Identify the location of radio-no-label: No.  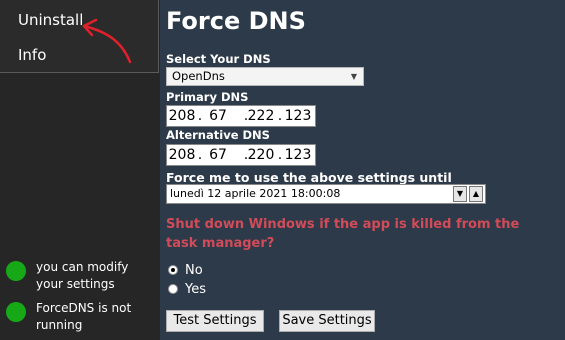
(194, 270).